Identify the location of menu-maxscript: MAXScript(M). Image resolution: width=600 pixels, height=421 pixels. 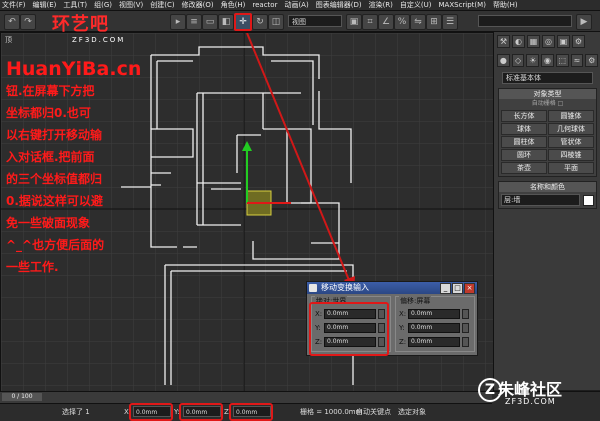
(462, 5).